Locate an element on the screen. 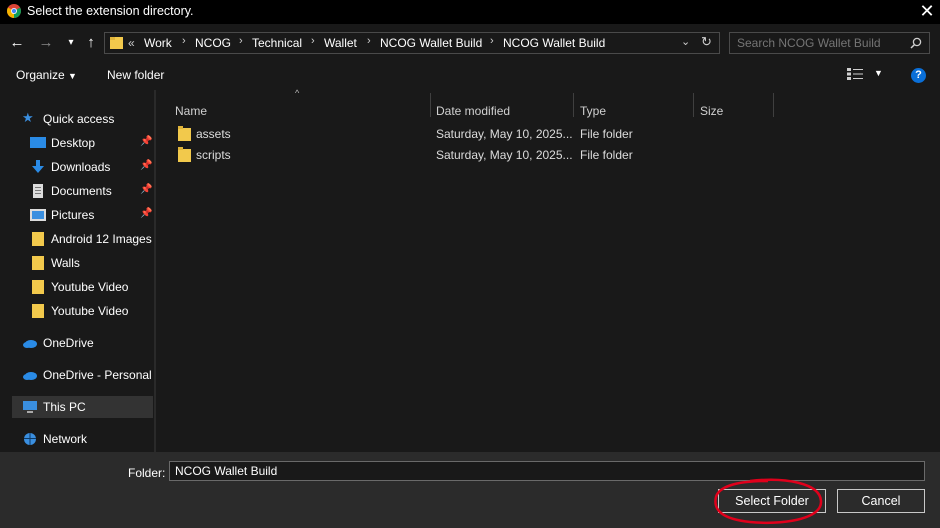 Image resolution: width=940 pixels, height=528 pixels. sidebar-item-youtube-video-2: Youtube Video is located at coordinates (87, 311).